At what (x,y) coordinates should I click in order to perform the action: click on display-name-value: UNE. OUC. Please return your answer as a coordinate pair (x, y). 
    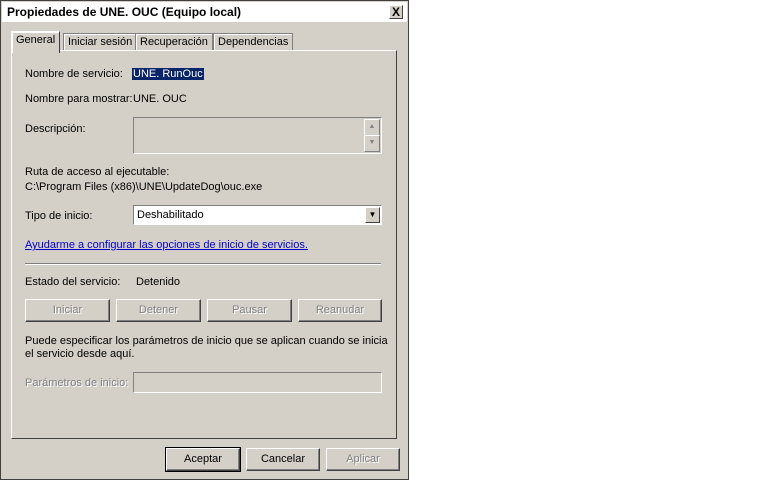
    Looking at the image, I should click on (160, 99).